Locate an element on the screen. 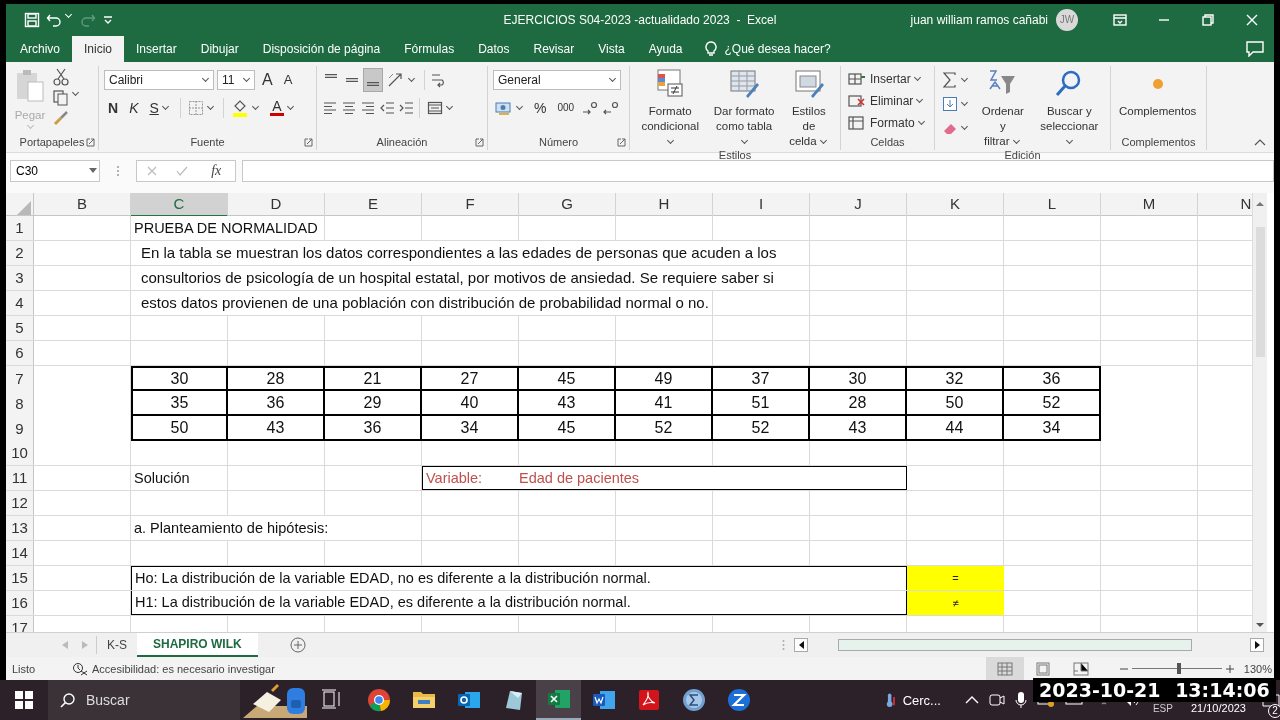 Image resolution: width=1280 pixels, height=720 pixels. notification-count: 2 is located at coordinates (1274, 711).